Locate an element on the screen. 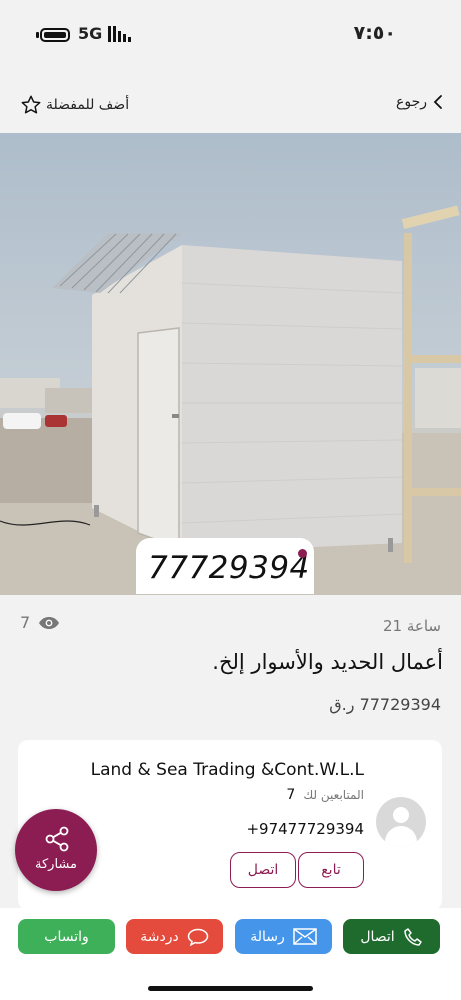  share-button: مشاركة is located at coordinates (56, 850).